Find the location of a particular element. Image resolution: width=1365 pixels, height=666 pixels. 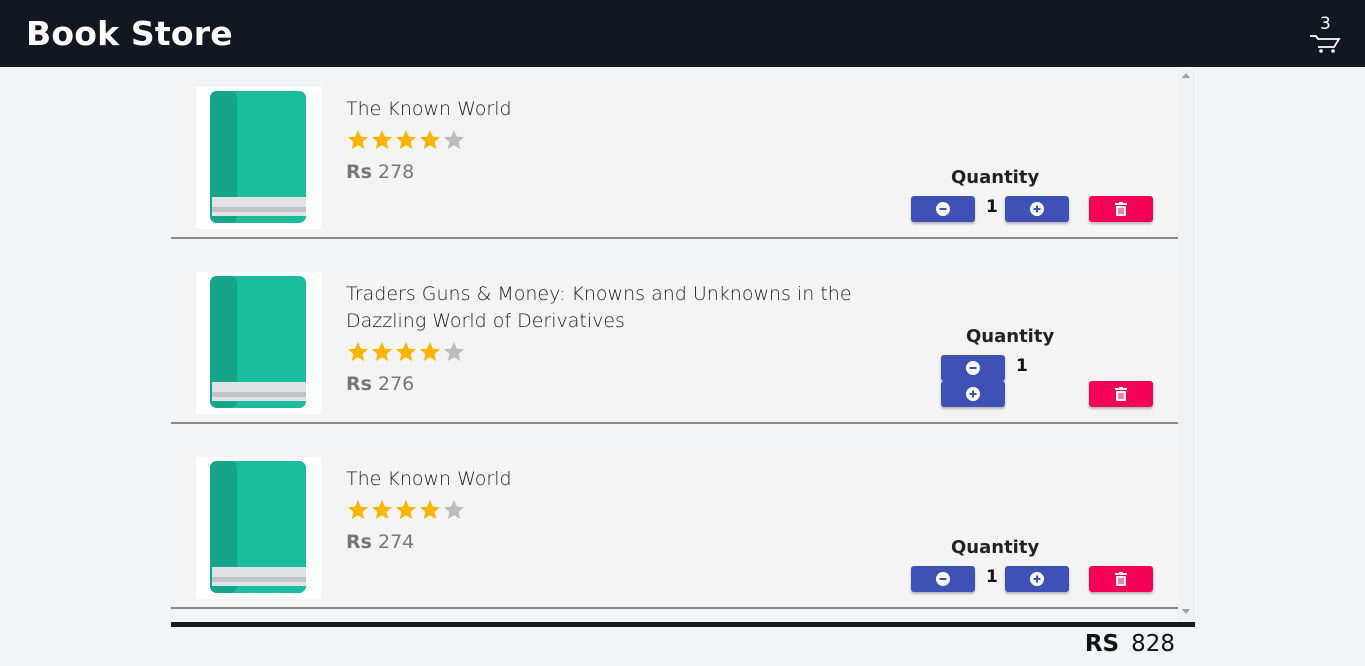

book-price: Rs 276 is located at coordinates (380, 384).